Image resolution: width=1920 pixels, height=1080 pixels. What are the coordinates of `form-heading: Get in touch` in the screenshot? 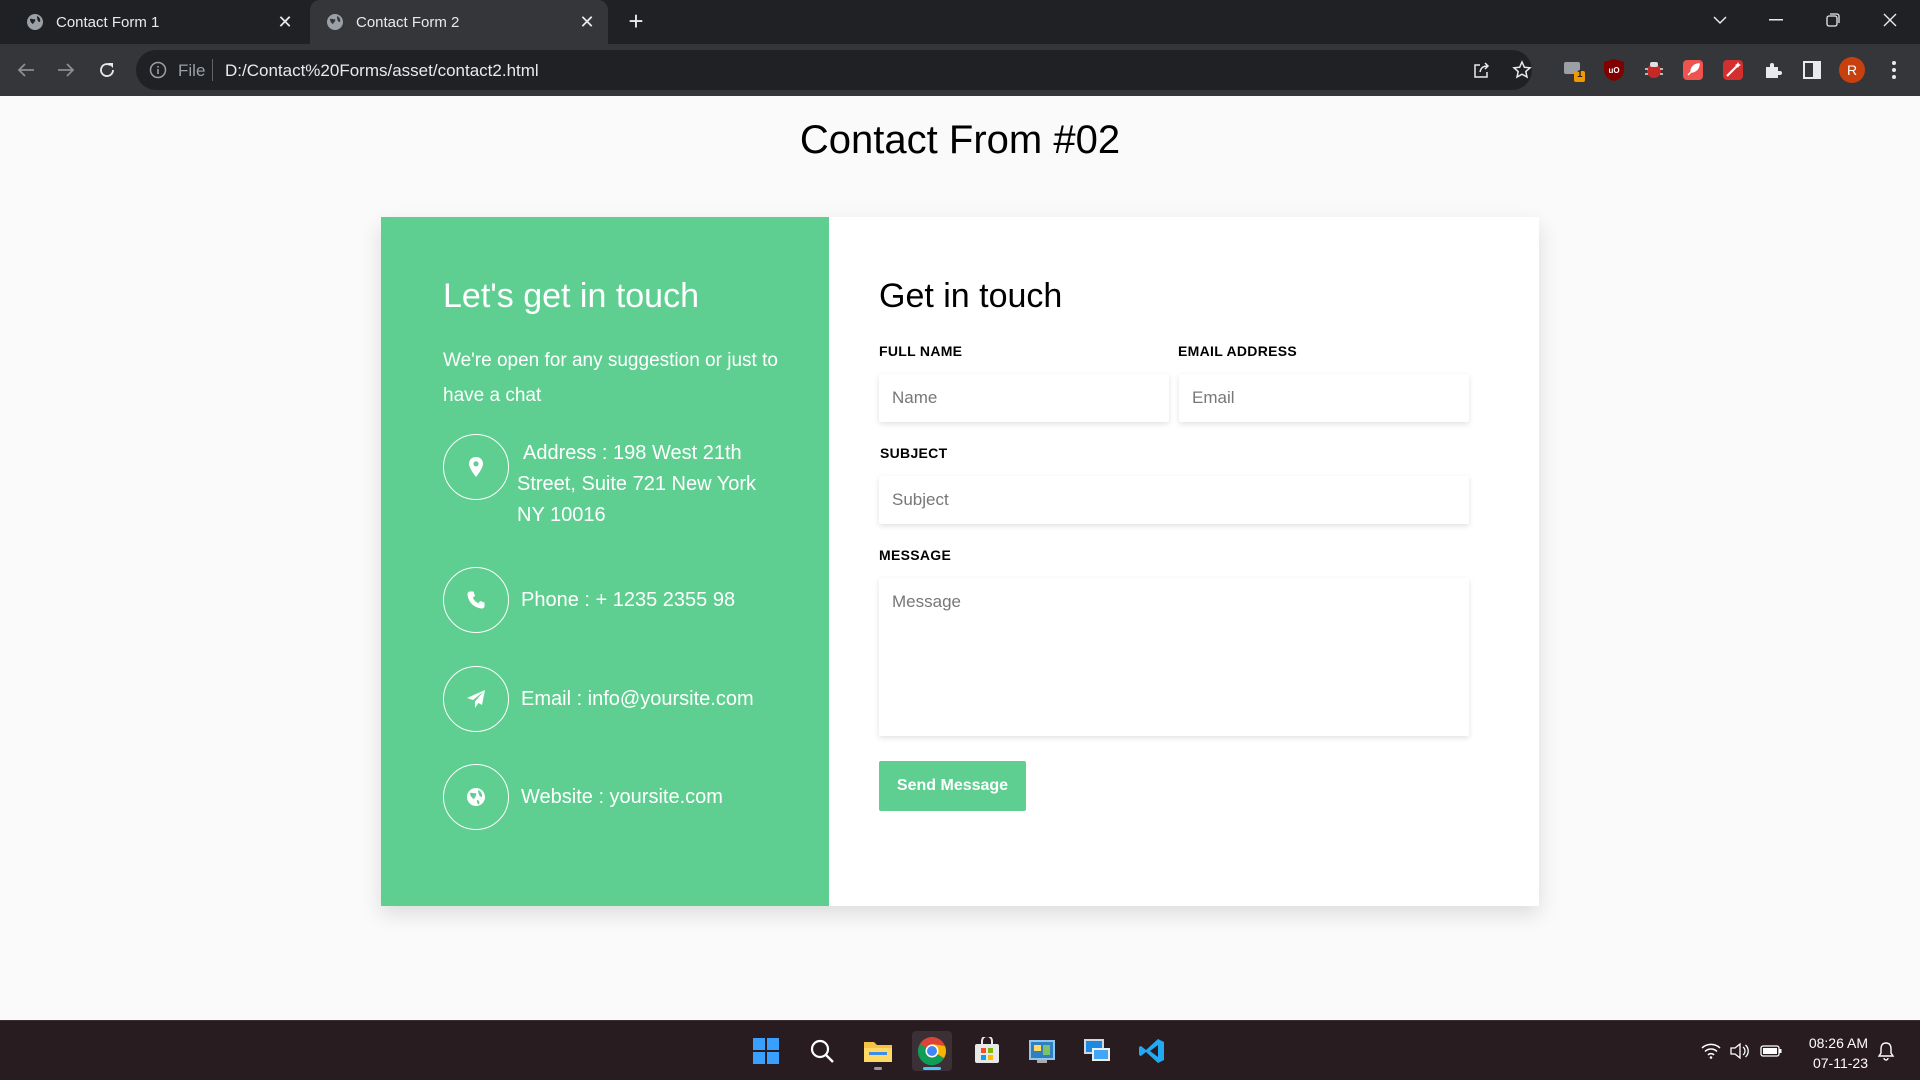 It's located at (971, 296).